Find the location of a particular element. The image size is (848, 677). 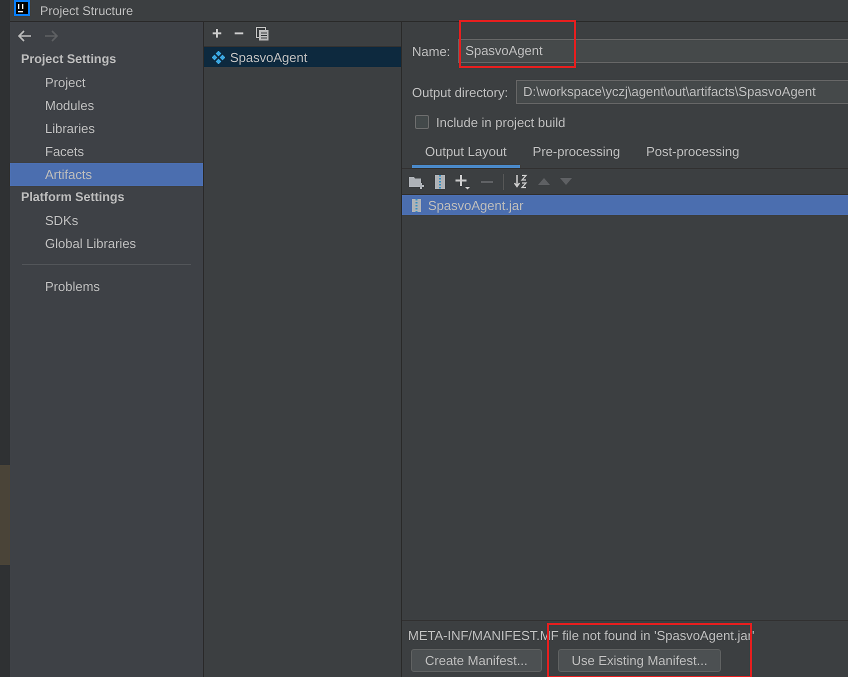

artifact-item: SpasvoAgent is located at coordinates (302, 57).